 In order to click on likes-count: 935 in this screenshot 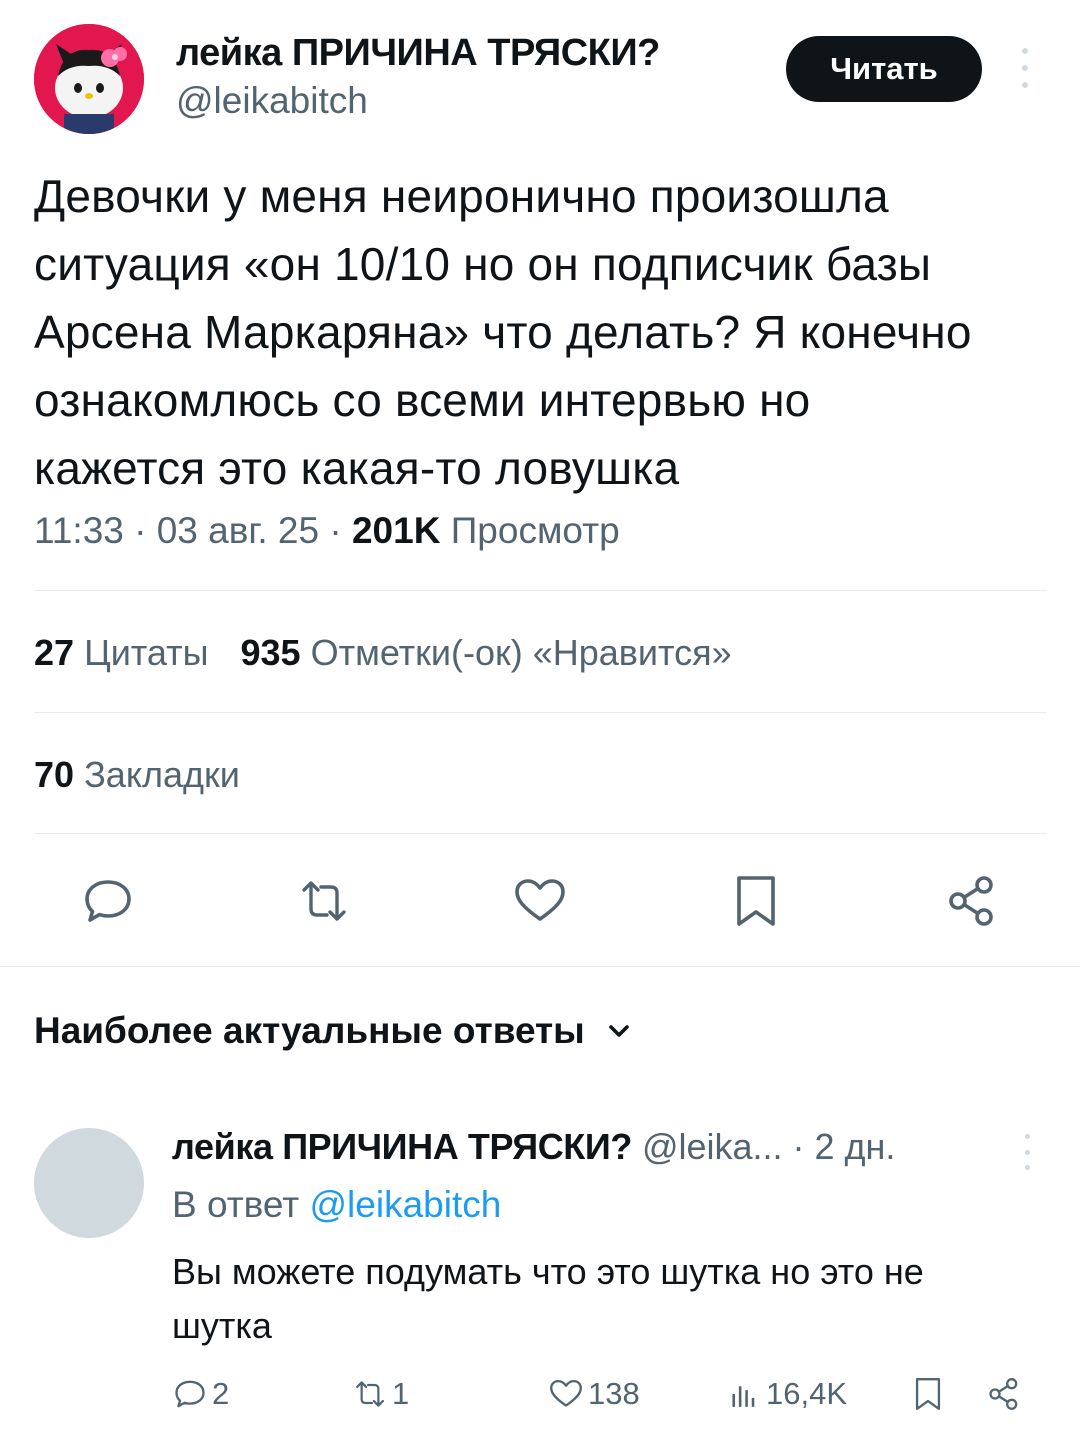, I will do `click(270, 652)`.